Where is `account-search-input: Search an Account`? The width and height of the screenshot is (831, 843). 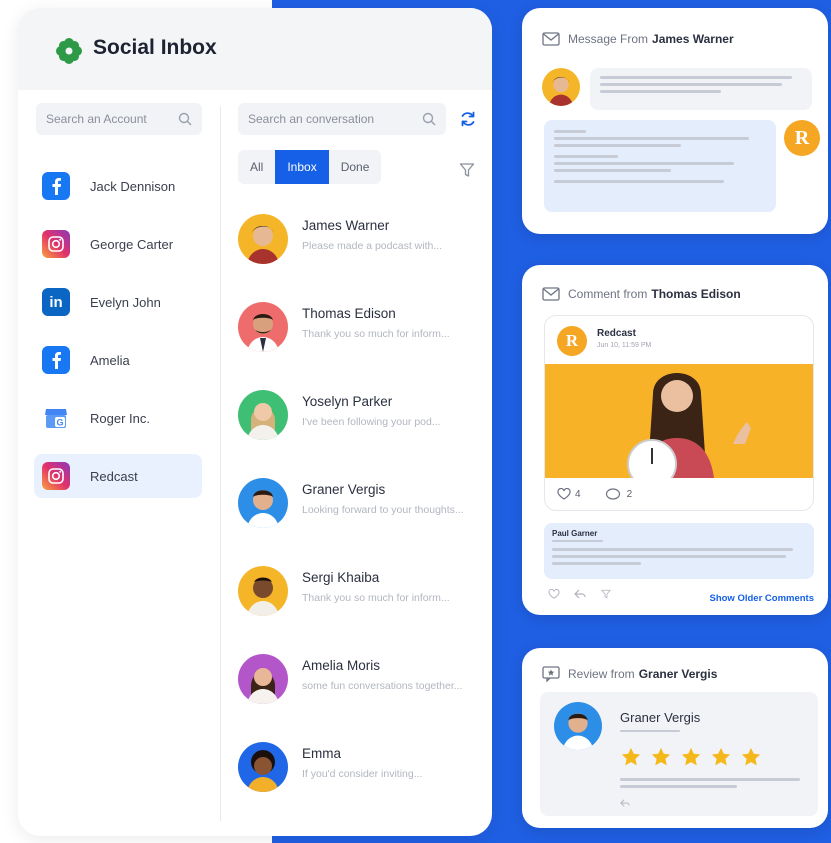
account-search-input: Search an Account is located at coordinates (119, 119).